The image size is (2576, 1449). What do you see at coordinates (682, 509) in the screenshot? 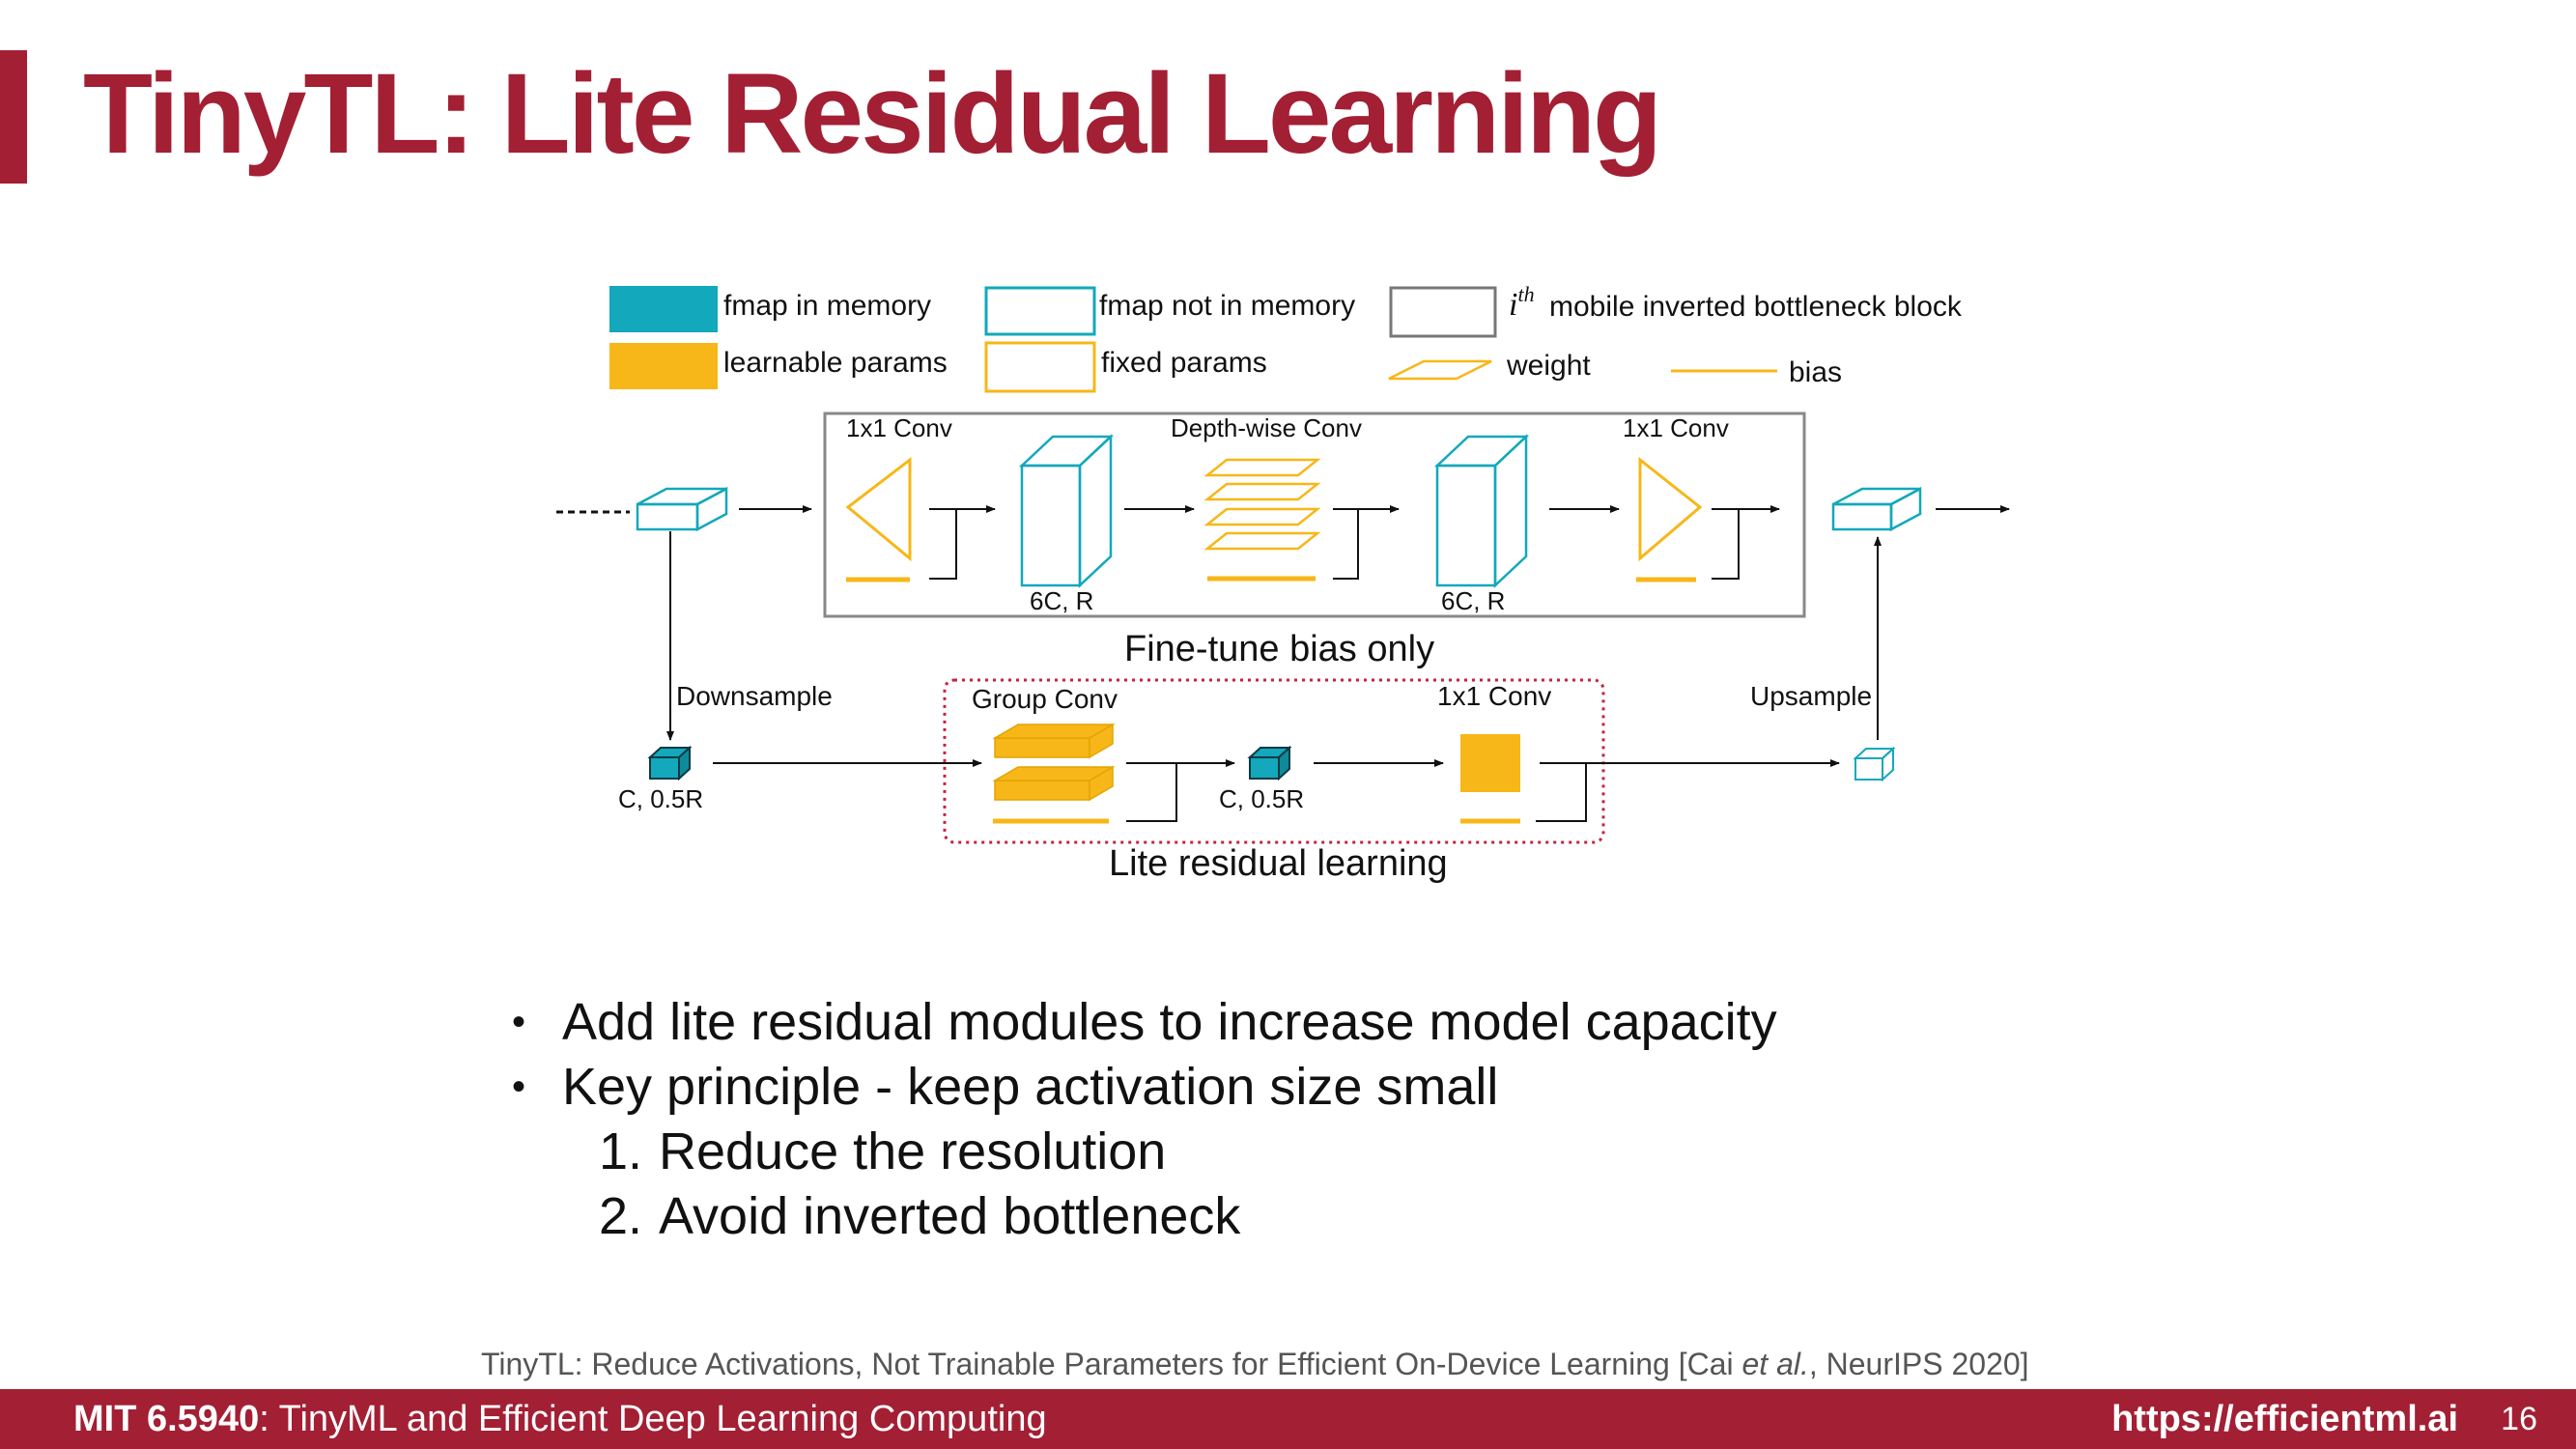
I see `input-fmap-cube` at bounding box center [682, 509].